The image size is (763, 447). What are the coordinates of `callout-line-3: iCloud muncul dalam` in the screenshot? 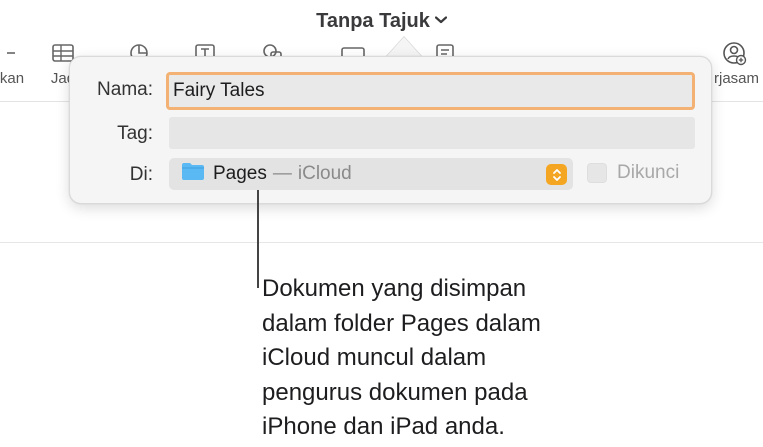 It's located at (374, 357).